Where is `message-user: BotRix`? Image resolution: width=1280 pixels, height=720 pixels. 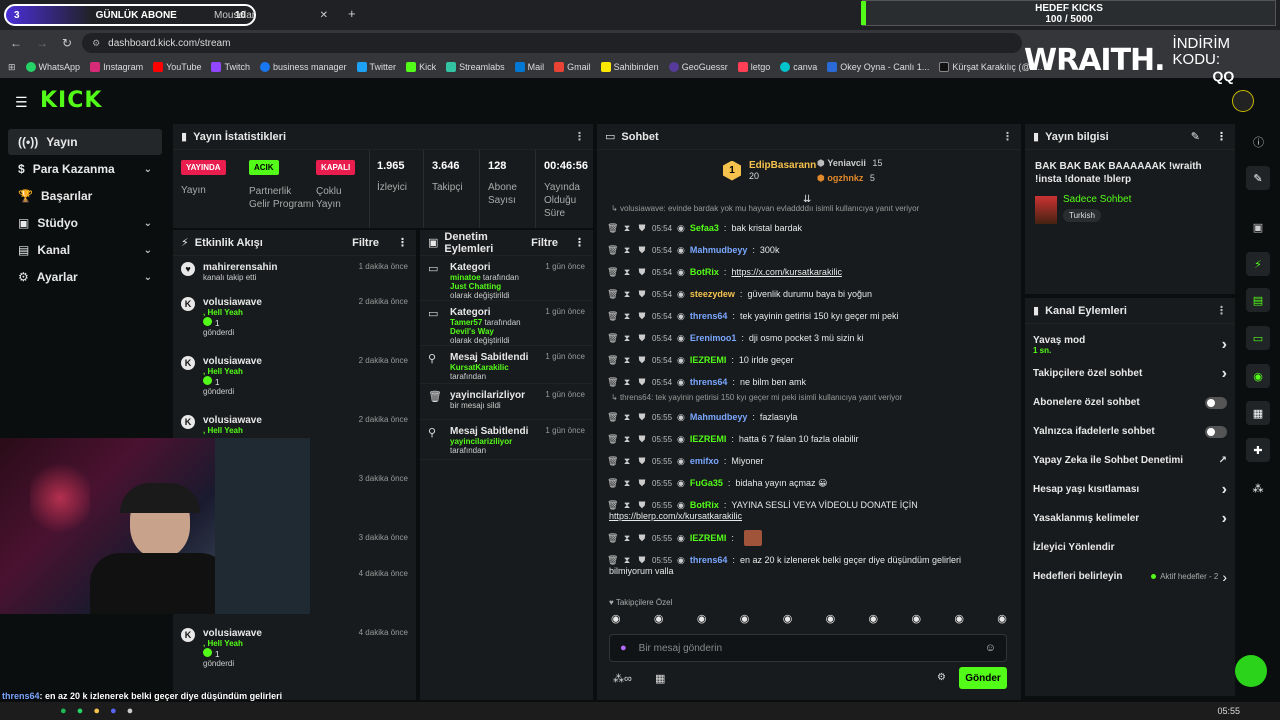
message-user: BotRix is located at coordinates (704, 505).